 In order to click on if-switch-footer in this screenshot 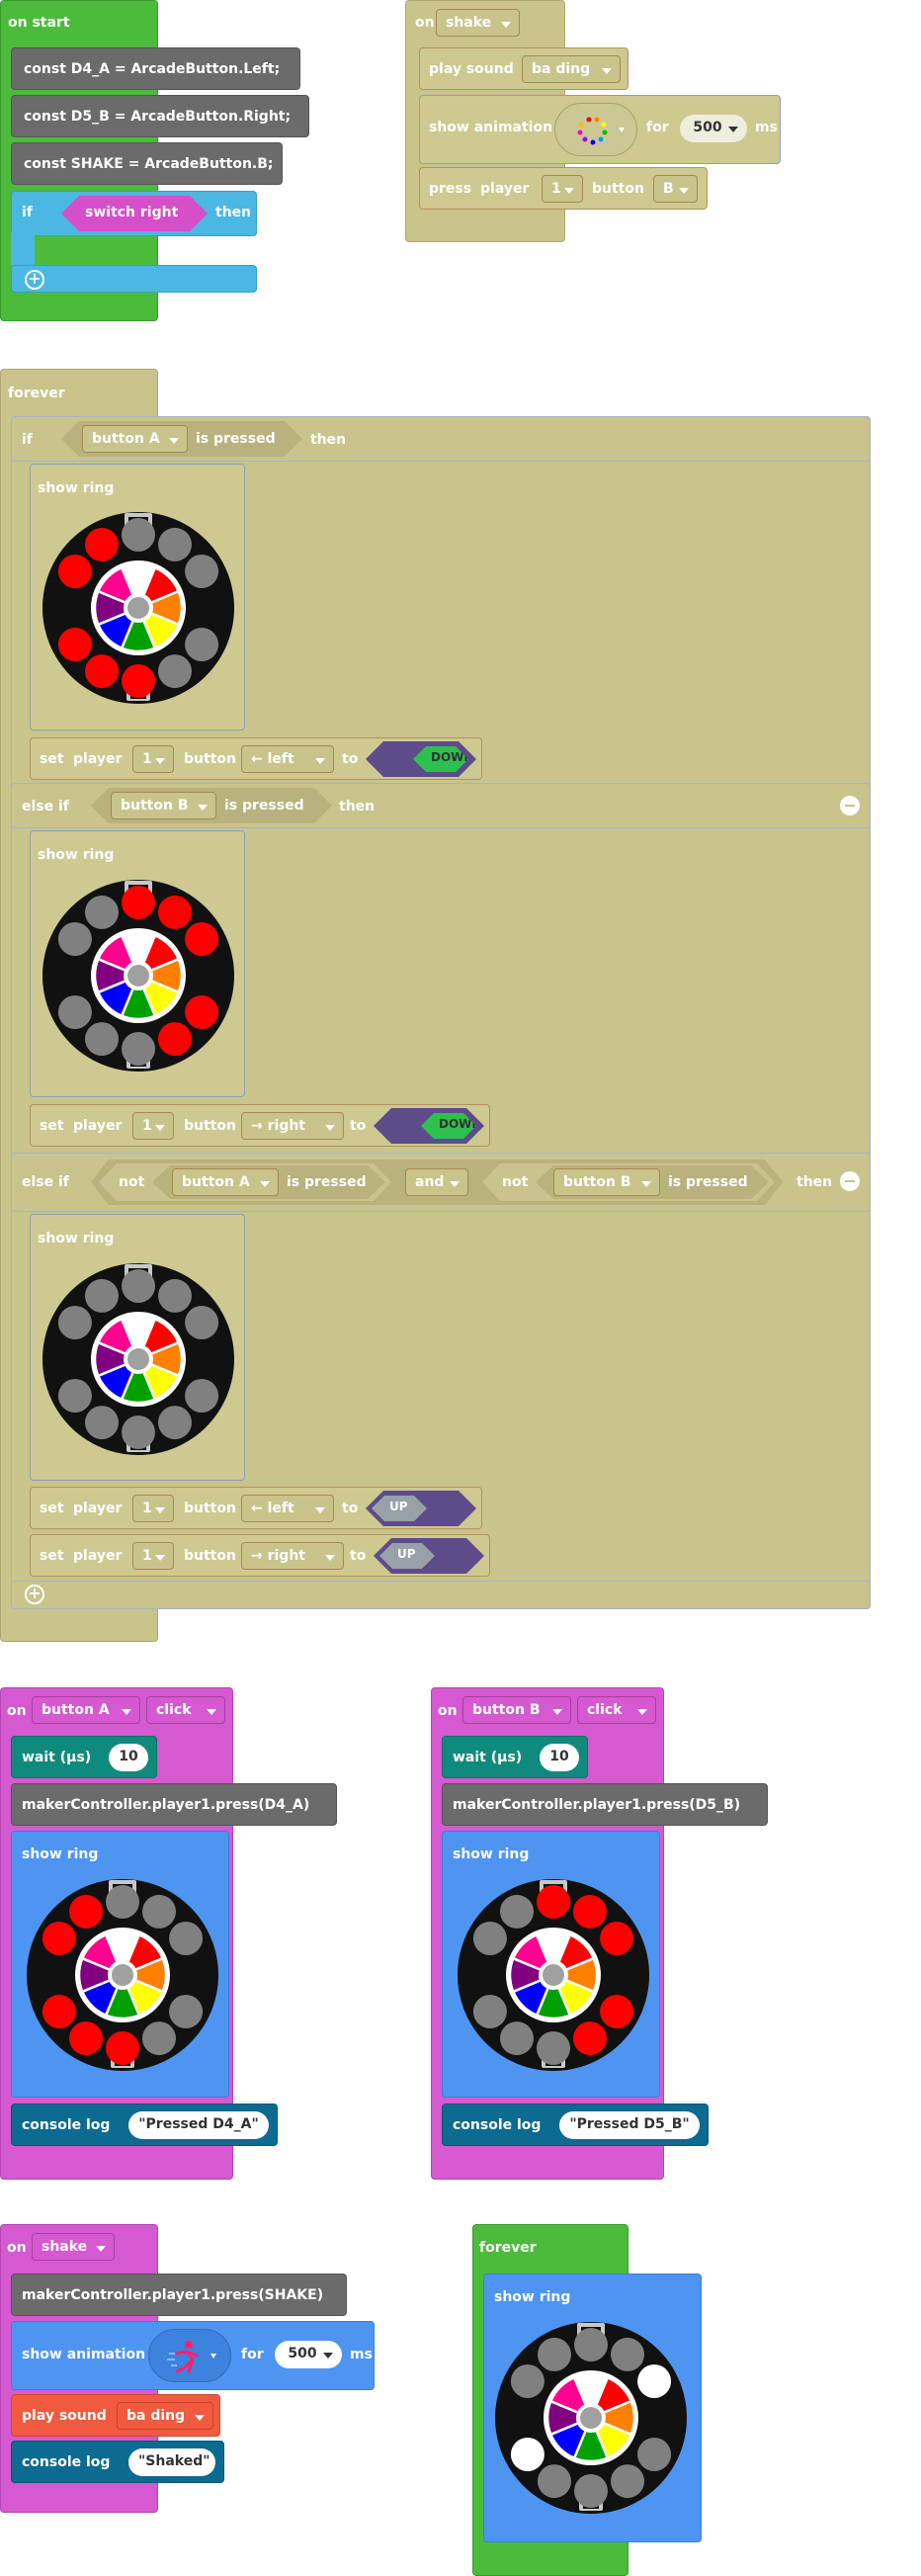, I will do `click(134, 279)`.